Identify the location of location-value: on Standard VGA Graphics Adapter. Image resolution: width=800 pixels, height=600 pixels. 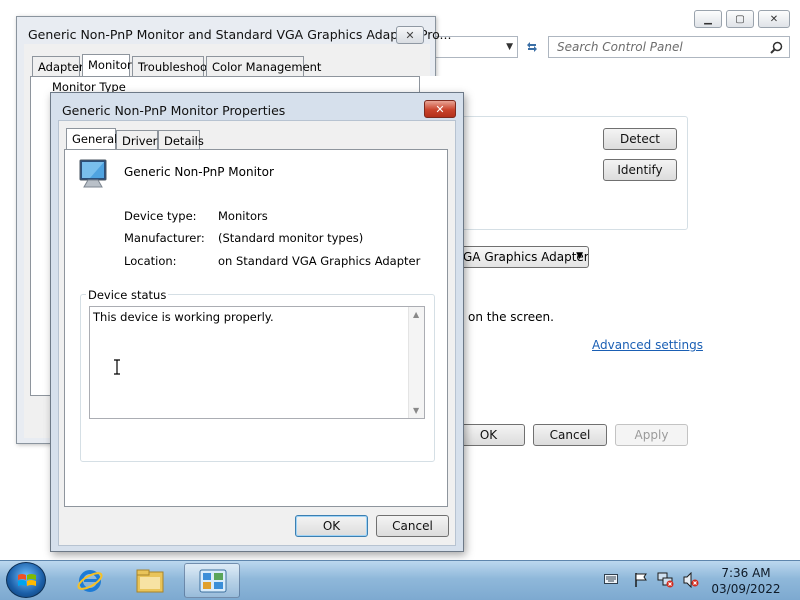
(319, 261).